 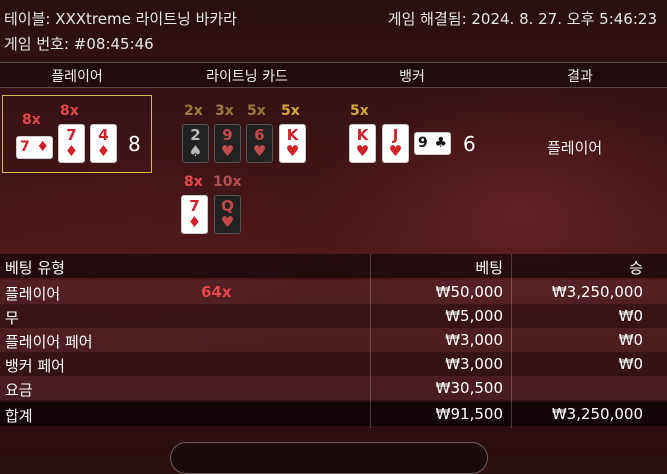 I want to click on club-icon: ♣, so click(x=440, y=143).